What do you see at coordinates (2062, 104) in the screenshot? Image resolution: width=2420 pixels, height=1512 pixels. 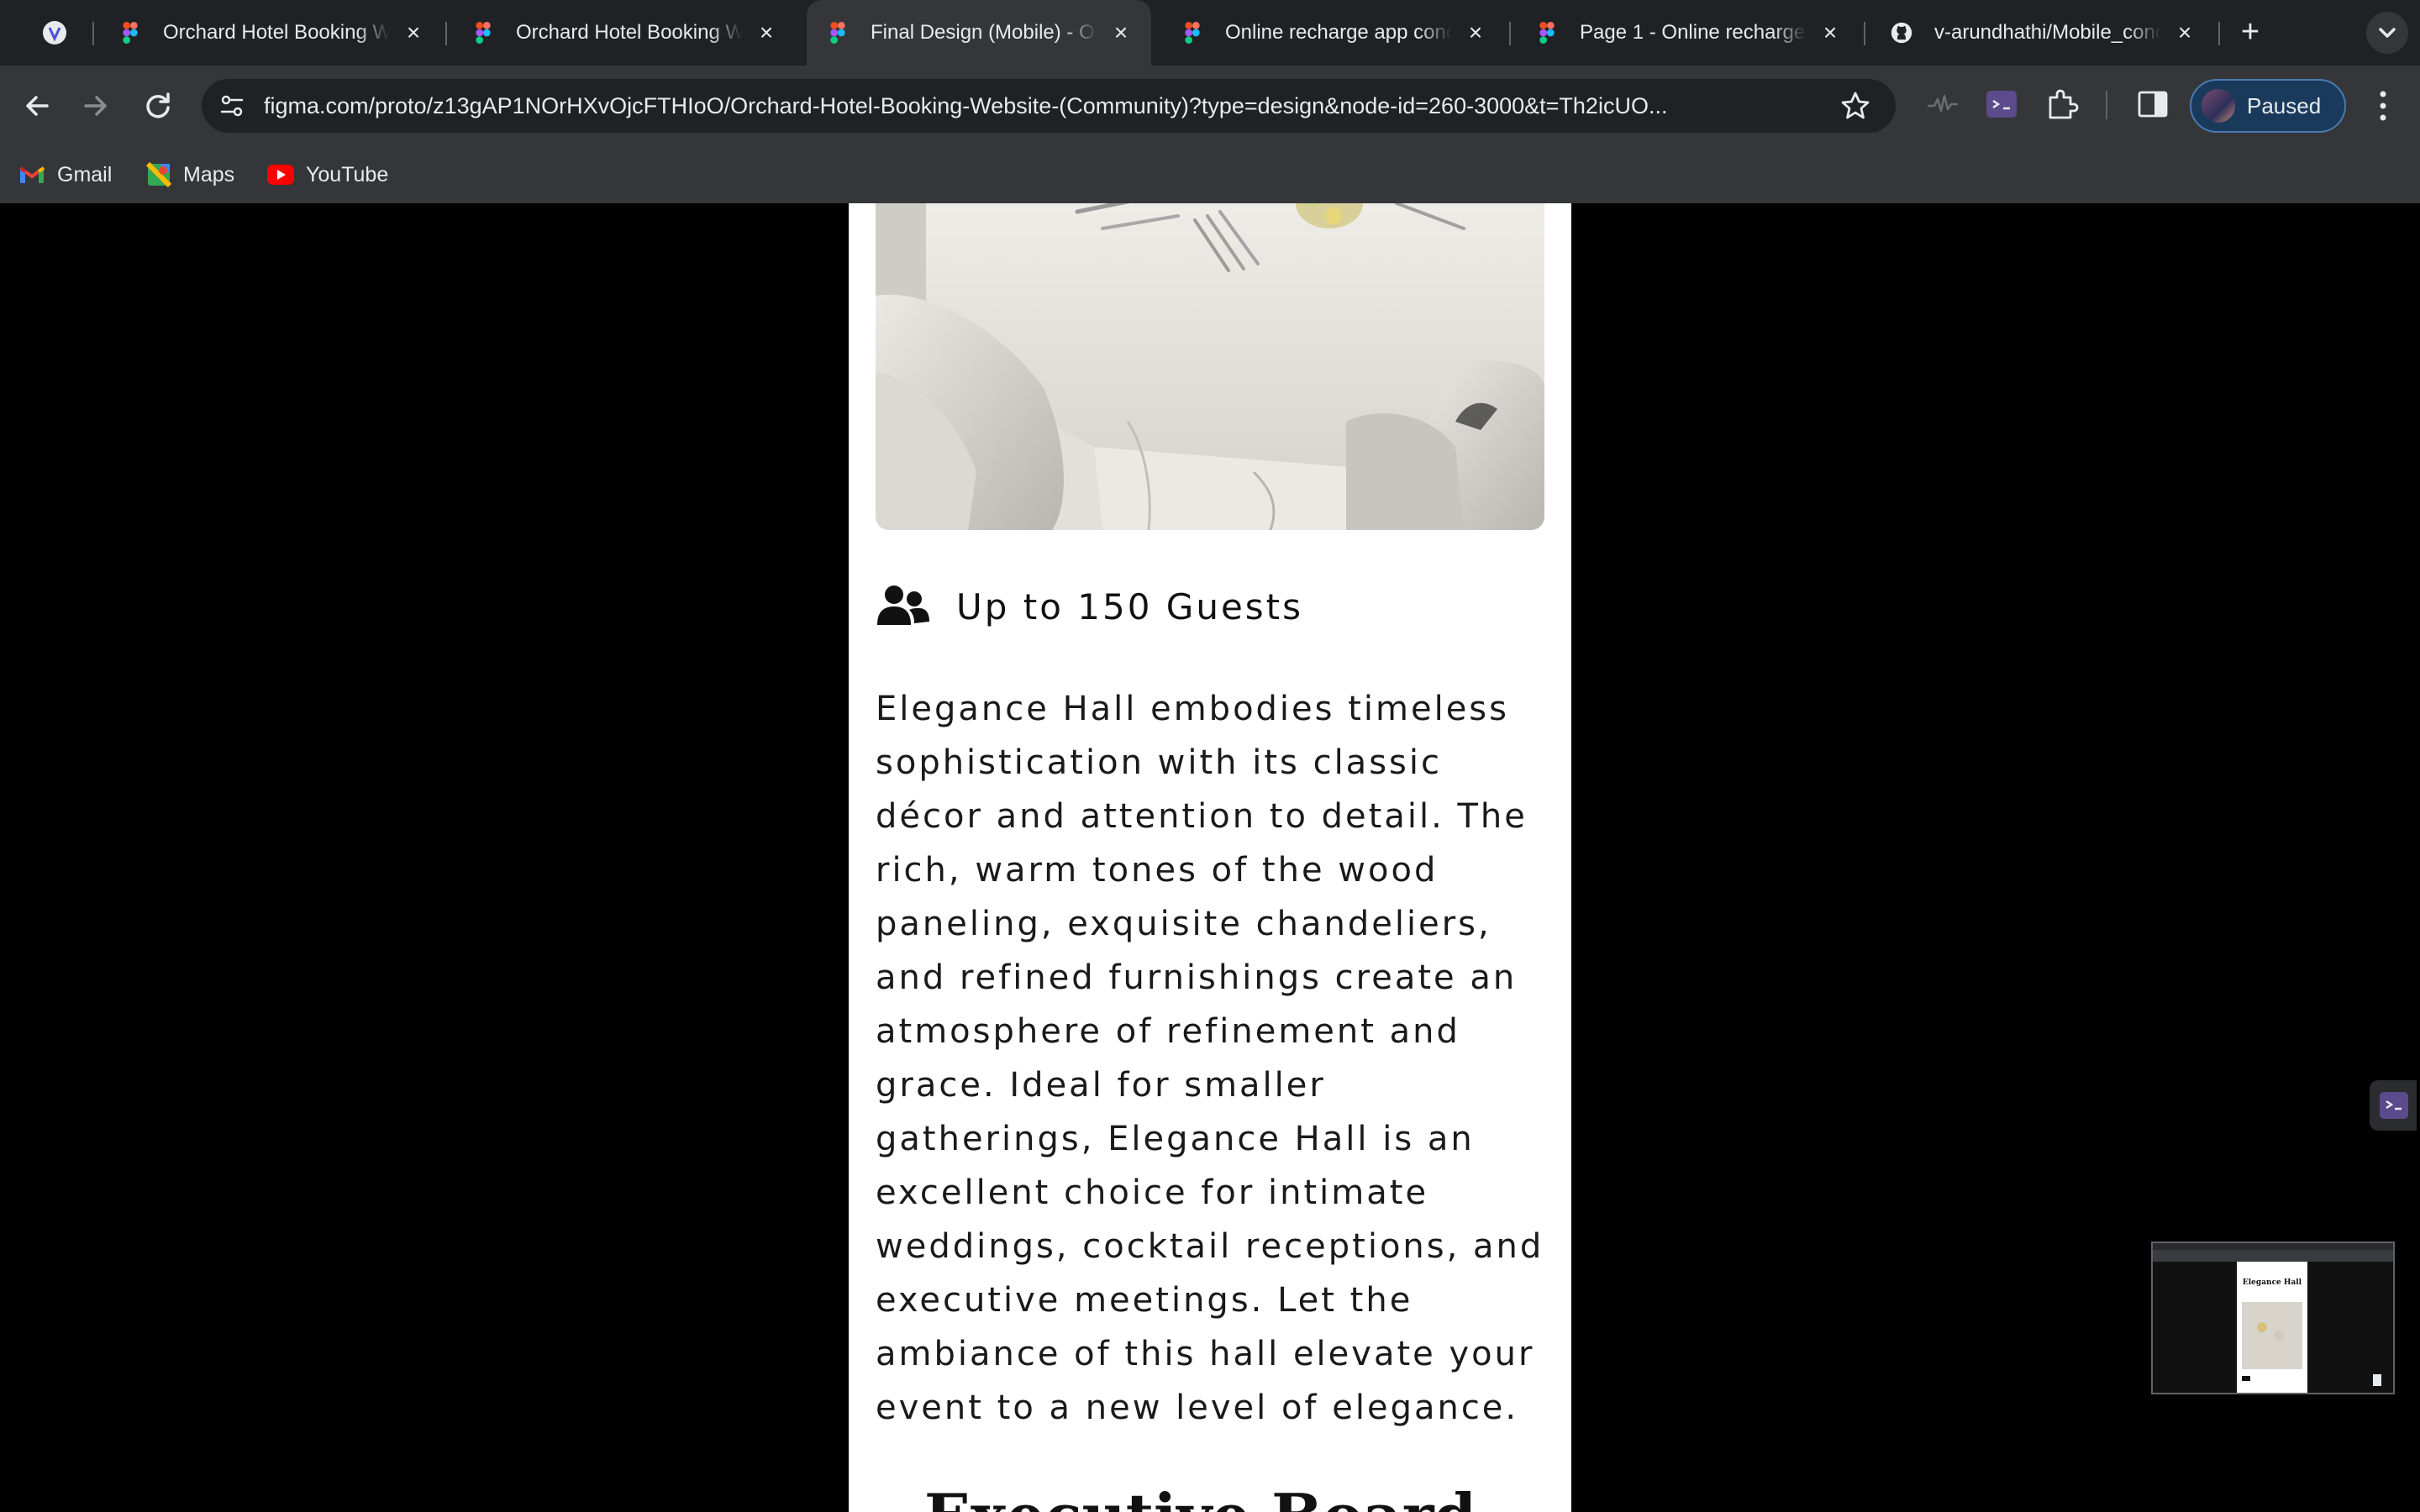 I see `extensions-puzzle-icon` at bounding box center [2062, 104].